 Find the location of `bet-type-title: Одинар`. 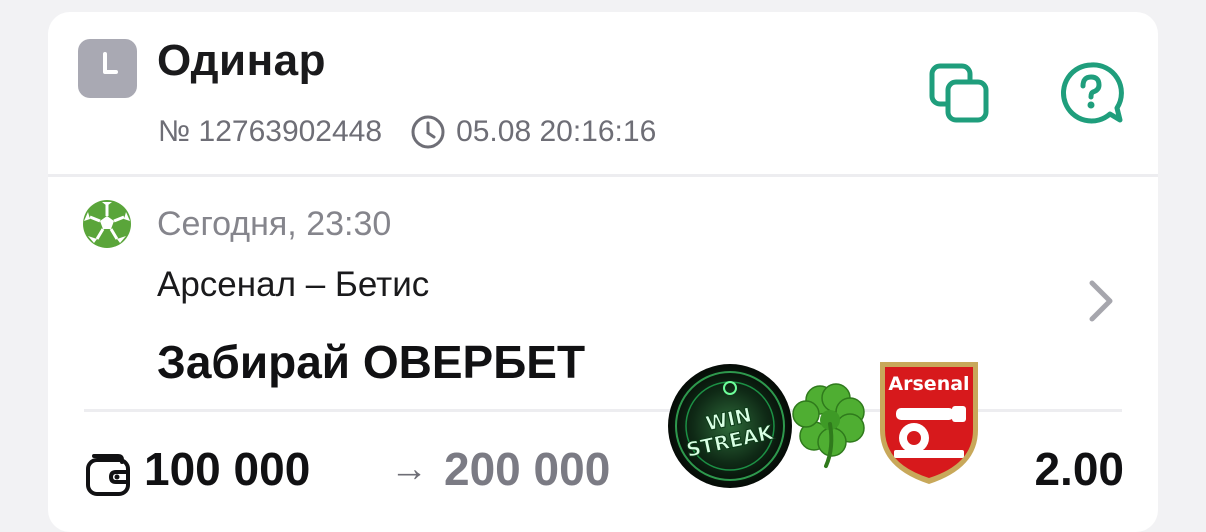

bet-type-title: Одинар is located at coordinates (242, 60).